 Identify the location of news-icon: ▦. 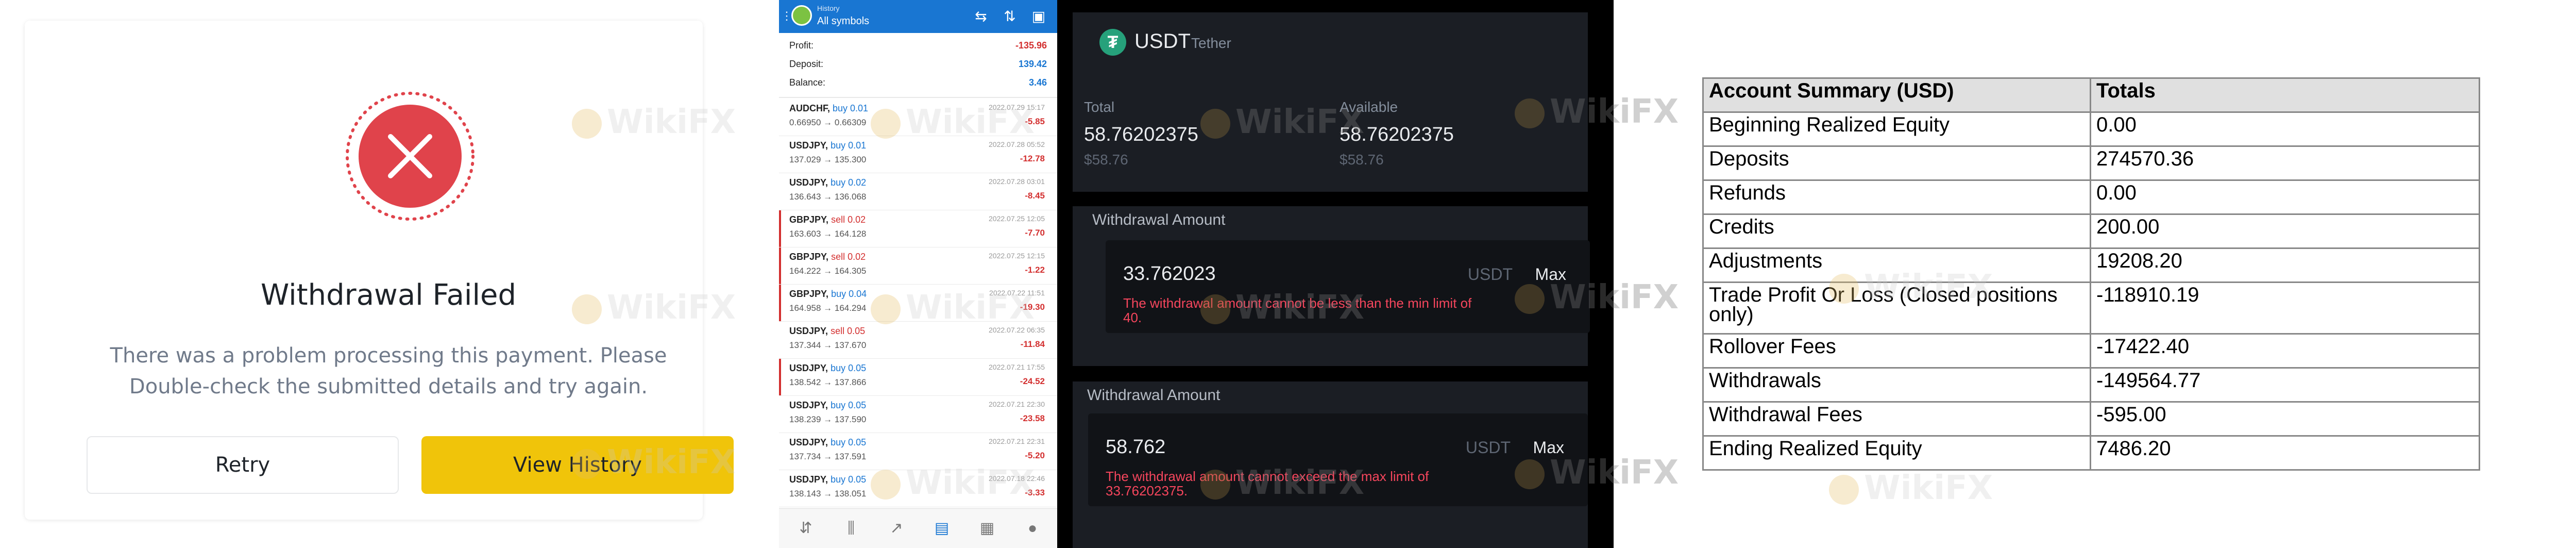
(987, 528).